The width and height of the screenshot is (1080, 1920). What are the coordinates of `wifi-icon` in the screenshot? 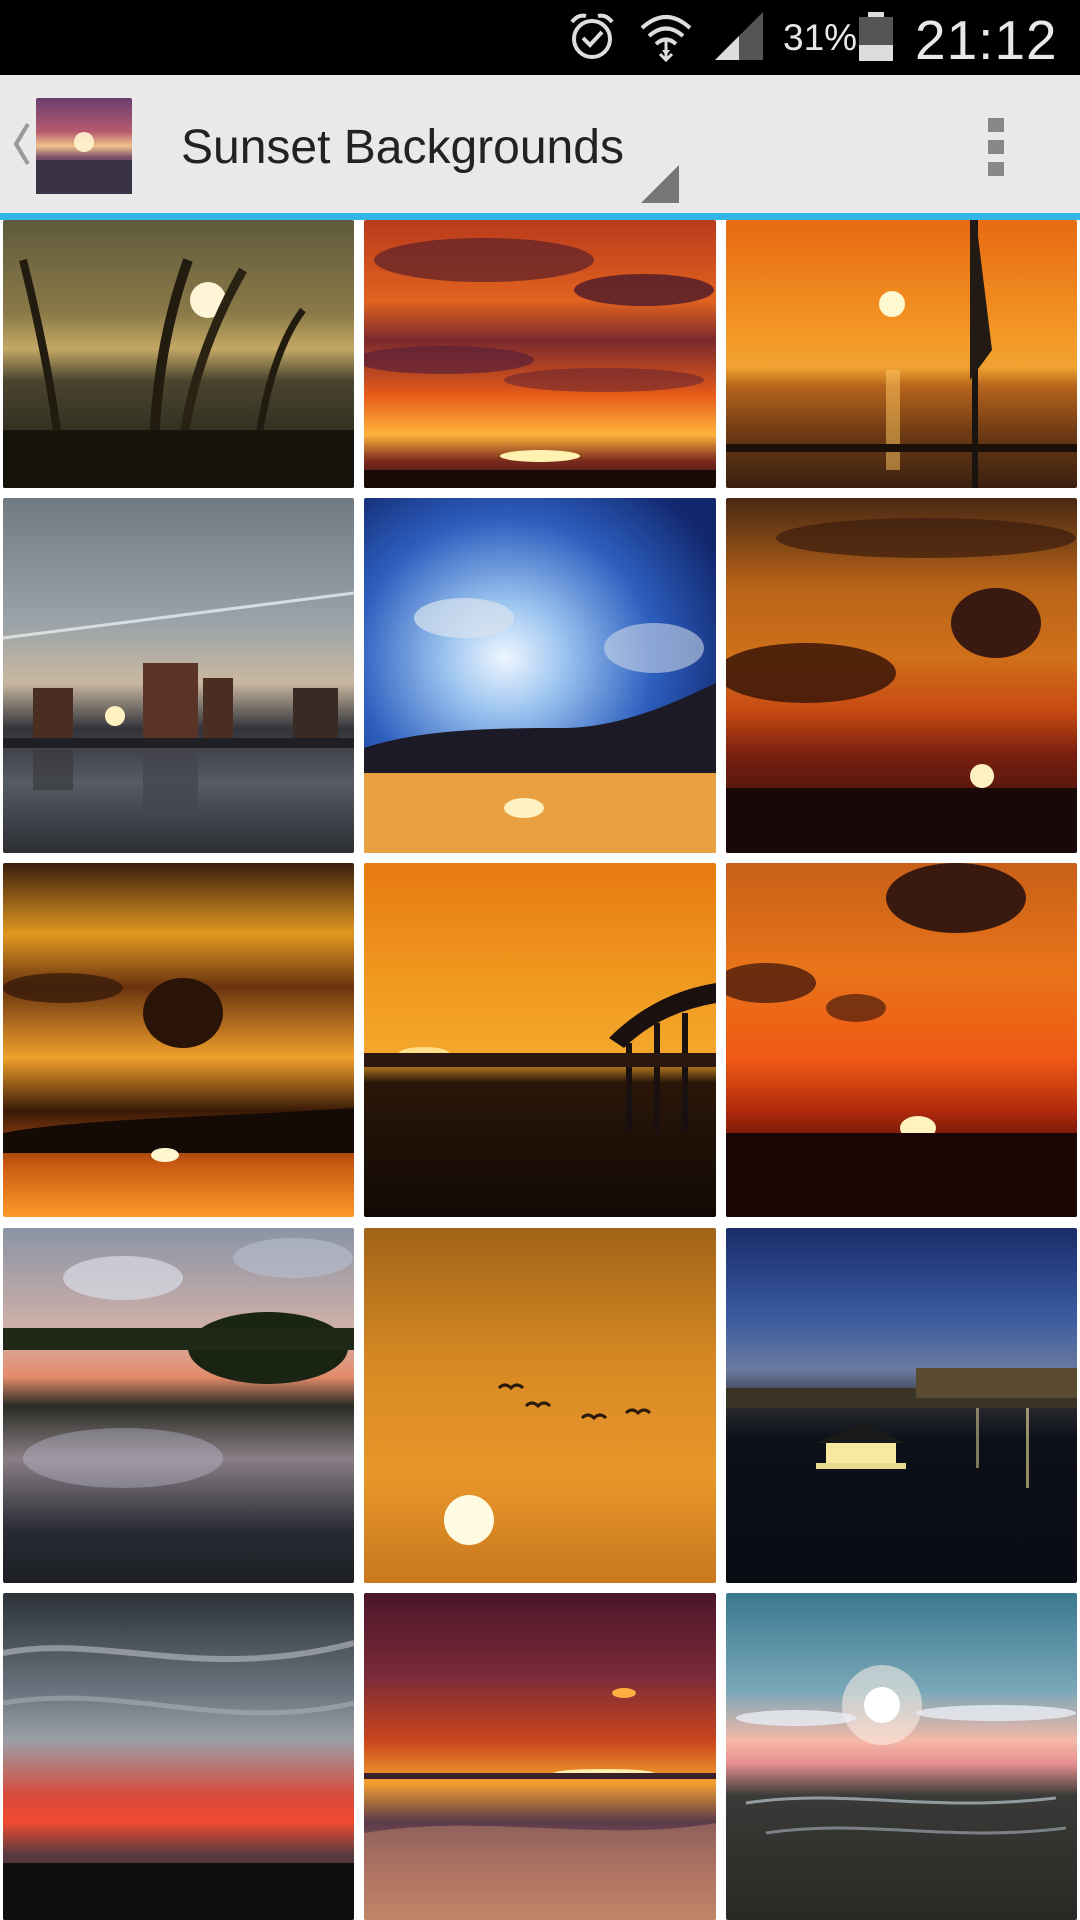 It's located at (666, 38).